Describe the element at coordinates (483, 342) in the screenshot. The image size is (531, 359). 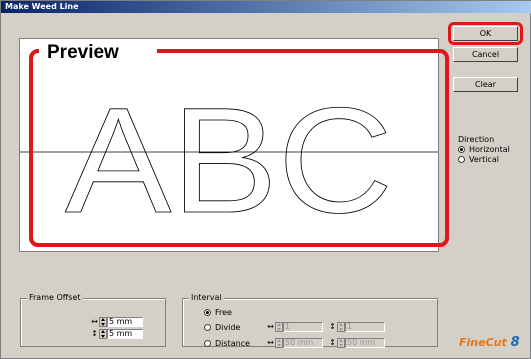
I see `logo-brand: FineCut` at that location.